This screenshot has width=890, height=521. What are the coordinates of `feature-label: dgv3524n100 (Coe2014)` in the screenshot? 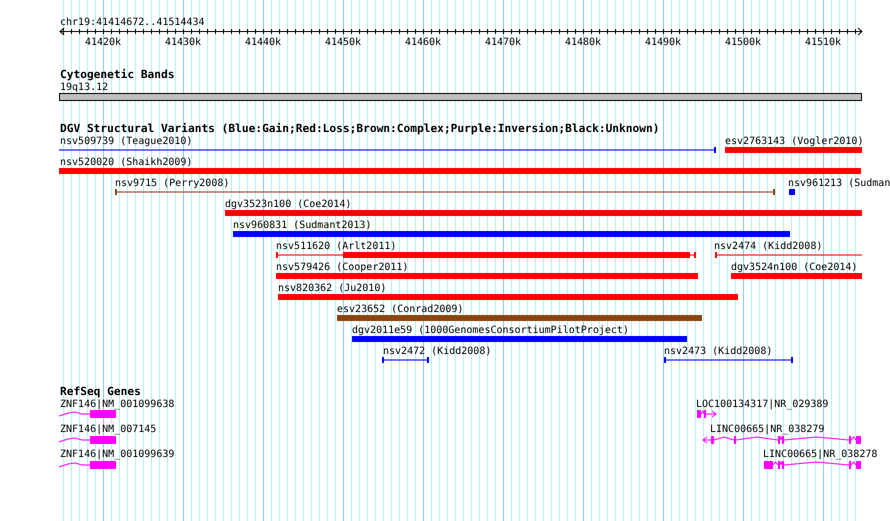 It's located at (794, 267).